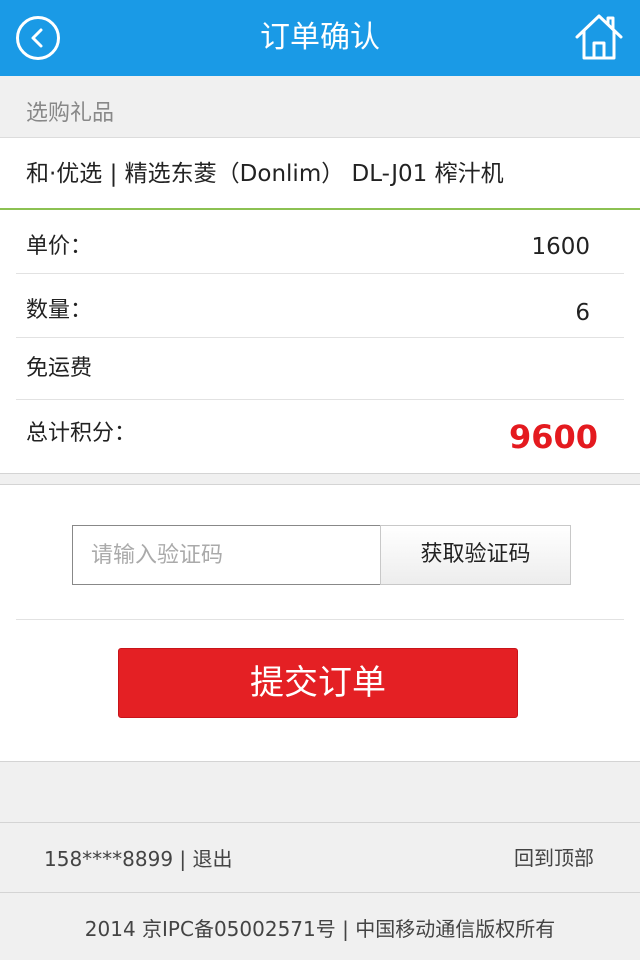 Image resolution: width=640 pixels, height=960 pixels. I want to click on product-row: 和·优选 | 精选东菱（Donlim） DL-J01 榨汁机, so click(320, 174).